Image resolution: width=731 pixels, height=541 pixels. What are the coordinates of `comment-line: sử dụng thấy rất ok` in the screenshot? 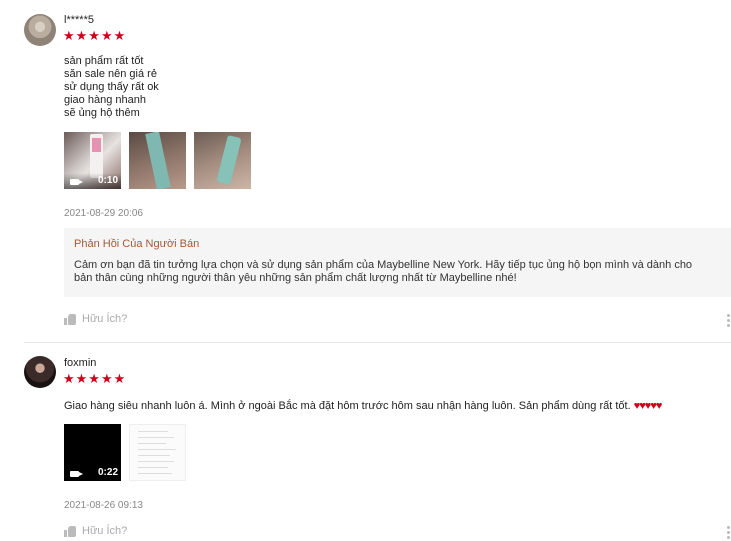 It's located at (111, 87).